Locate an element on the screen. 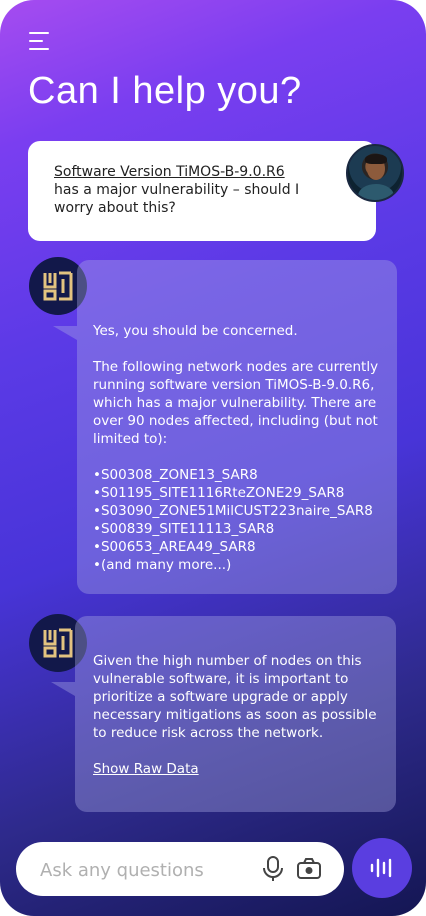 The width and height of the screenshot is (426, 916). software-version-link: Software Version TiMOS-B-9.0.R6 is located at coordinates (169, 172).